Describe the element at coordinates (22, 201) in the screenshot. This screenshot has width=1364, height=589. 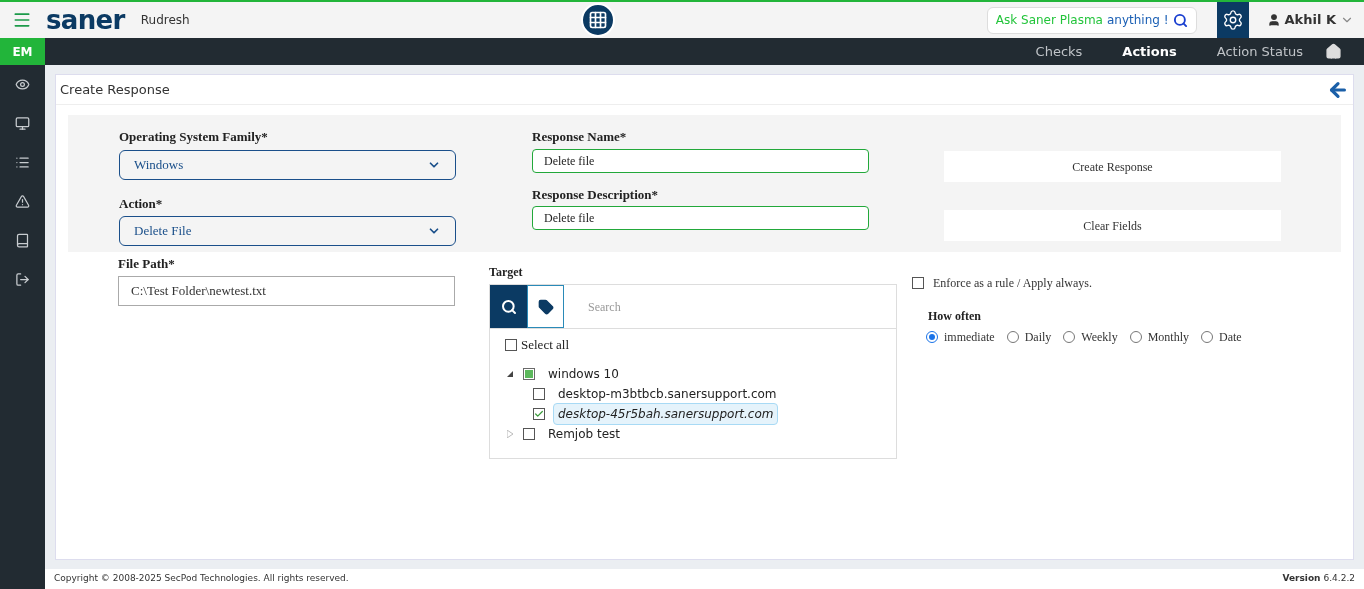
I see `warning-icon` at that location.